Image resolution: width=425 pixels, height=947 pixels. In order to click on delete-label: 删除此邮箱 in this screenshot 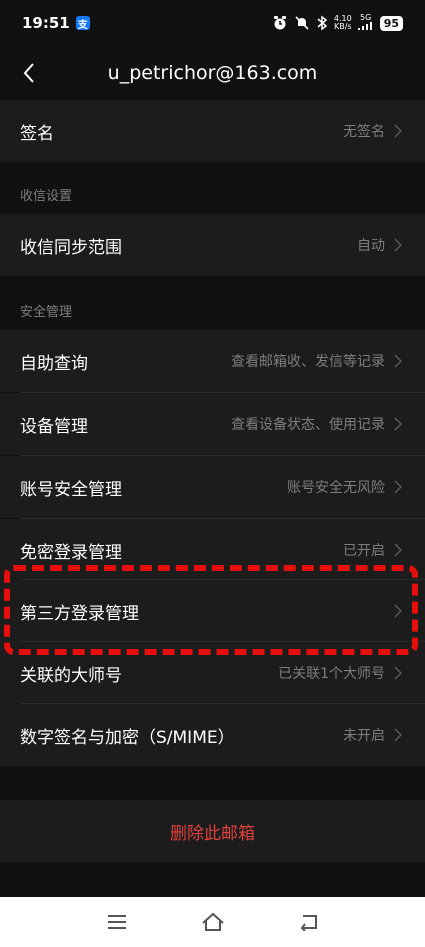, I will do `click(212, 833)`.